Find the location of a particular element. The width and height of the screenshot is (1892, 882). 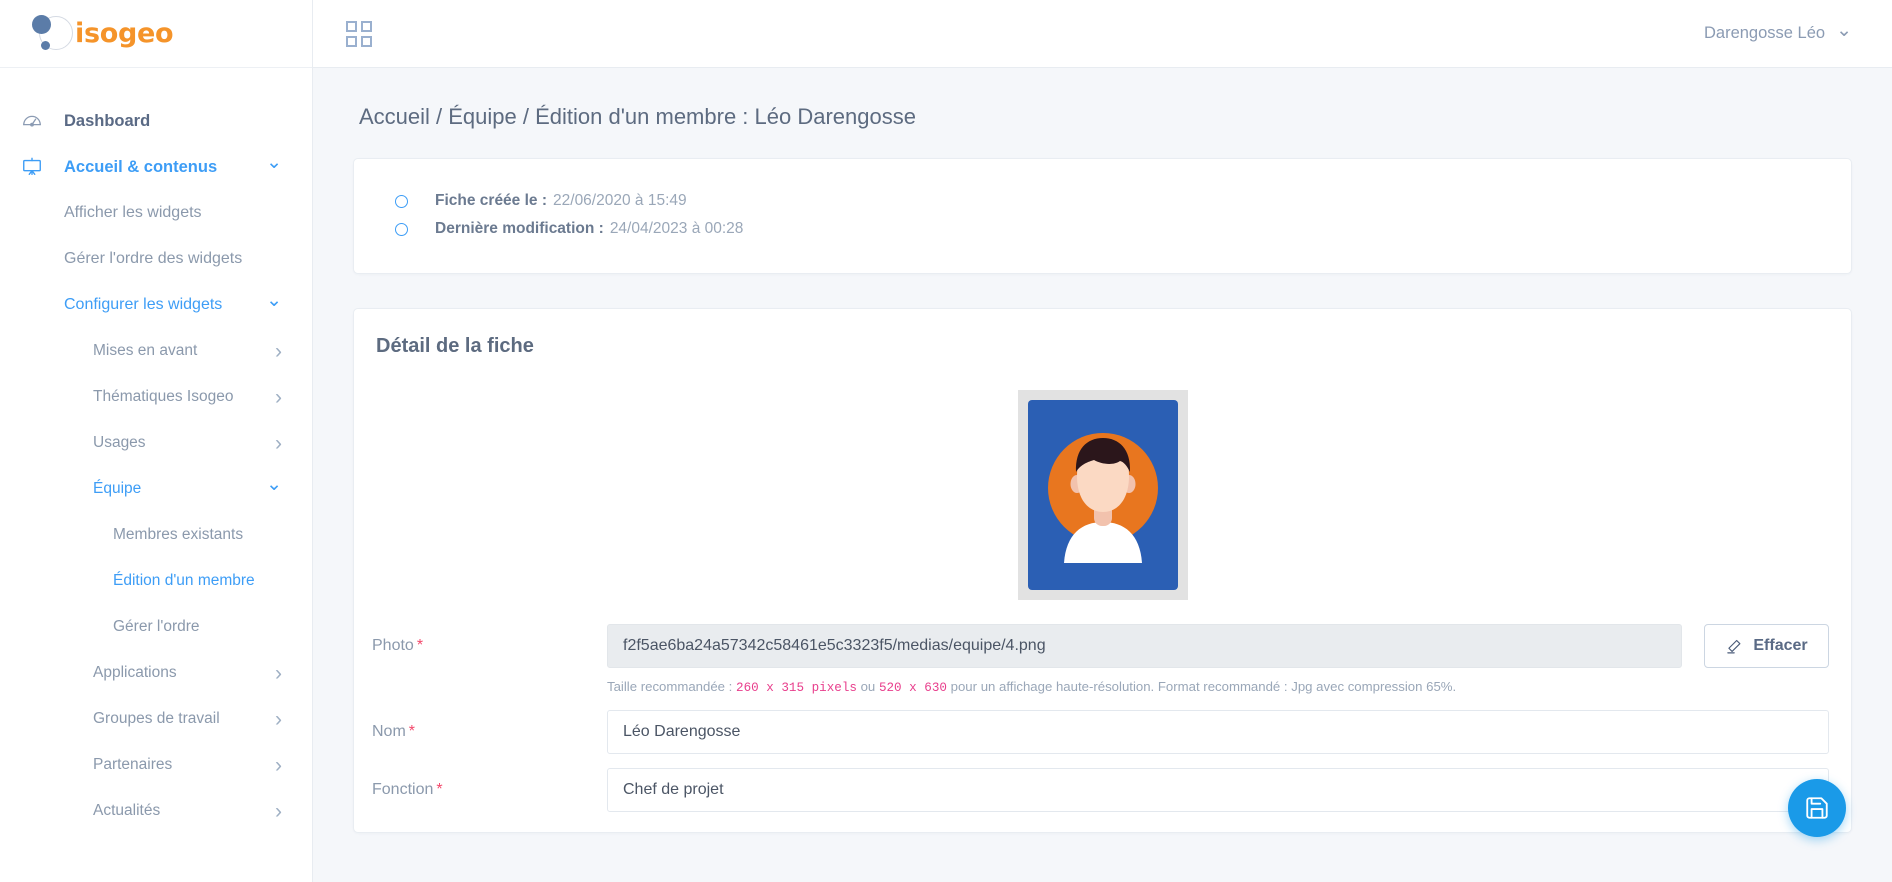

sidebar-item-label: Gérer l'ordre des widgets is located at coordinates (153, 258).